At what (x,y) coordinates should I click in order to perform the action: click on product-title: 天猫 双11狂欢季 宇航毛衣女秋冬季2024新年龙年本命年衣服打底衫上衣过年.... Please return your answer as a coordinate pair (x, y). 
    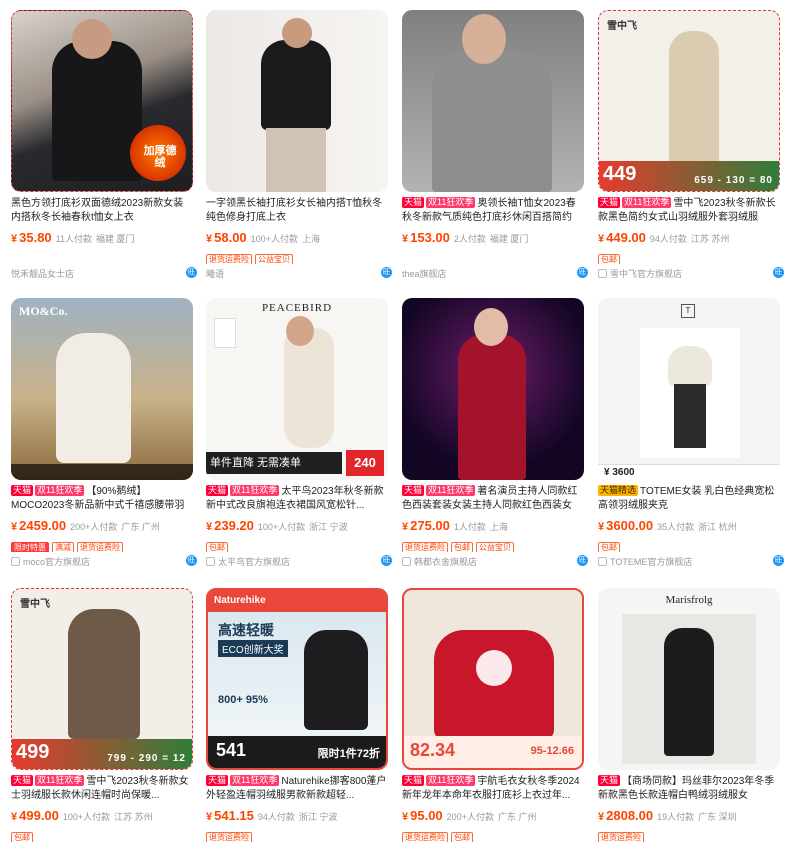
    Looking at the image, I should click on (493, 789).